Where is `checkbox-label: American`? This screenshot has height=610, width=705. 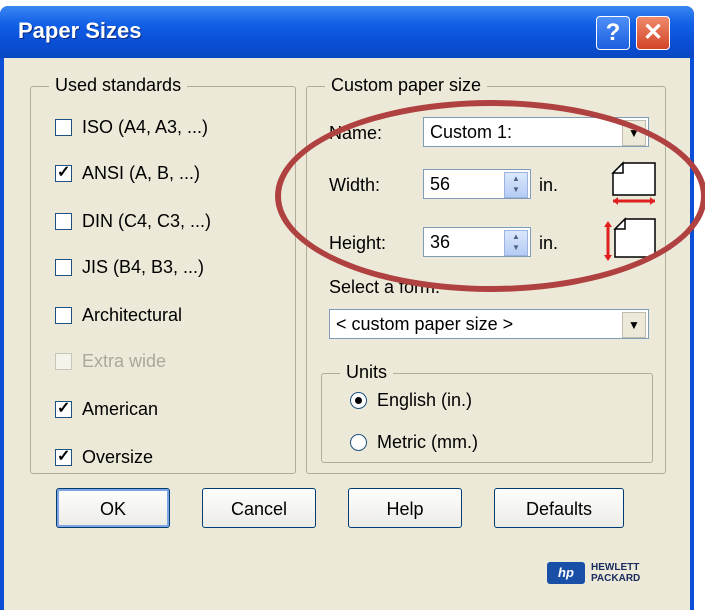 checkbox-label: American is located at coordinates (120, 409).